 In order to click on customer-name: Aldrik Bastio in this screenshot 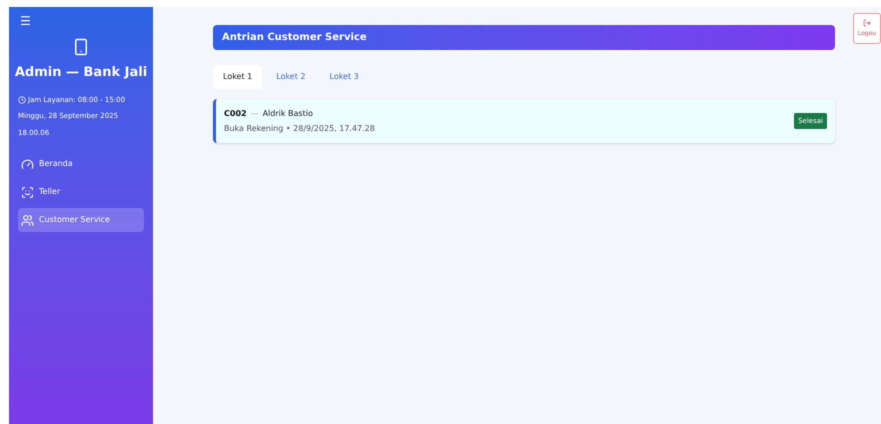, I will do `click(287, 114)`.